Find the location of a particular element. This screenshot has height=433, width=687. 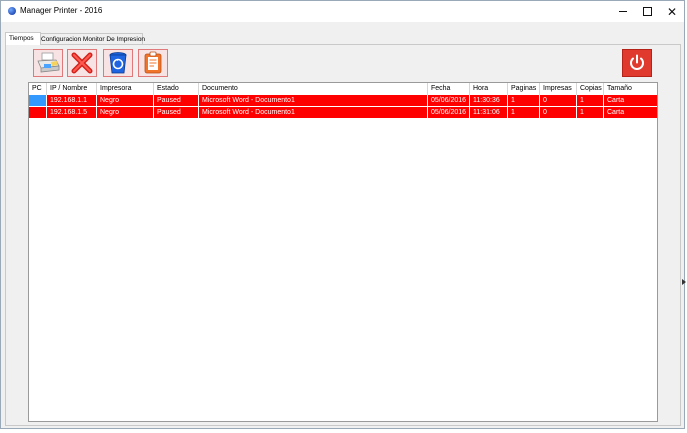

cell-ip: 192.168.1.1 is located at coordinates (72, 101).